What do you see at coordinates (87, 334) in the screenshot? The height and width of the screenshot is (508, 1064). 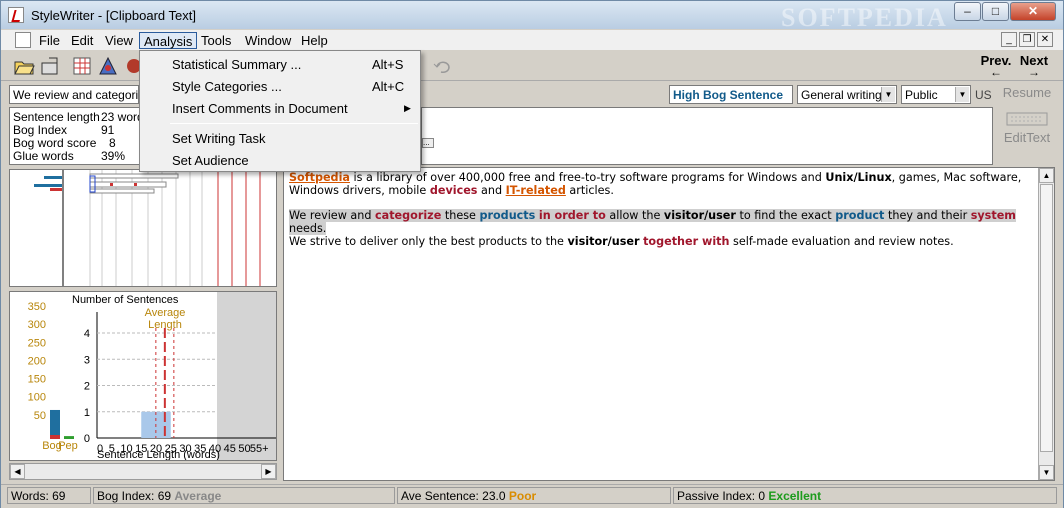 I see `y-tick-label: 4` at bounding box center [87, 334].